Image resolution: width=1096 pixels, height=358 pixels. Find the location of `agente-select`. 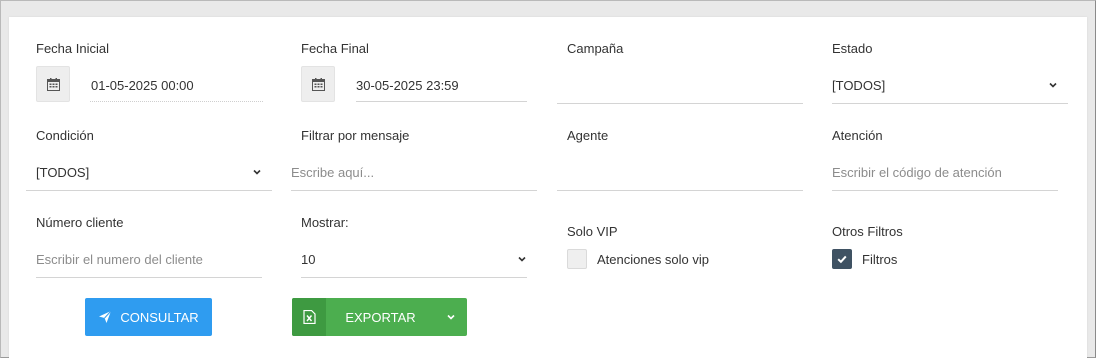

agente-select is located at coordinates (680, 173).